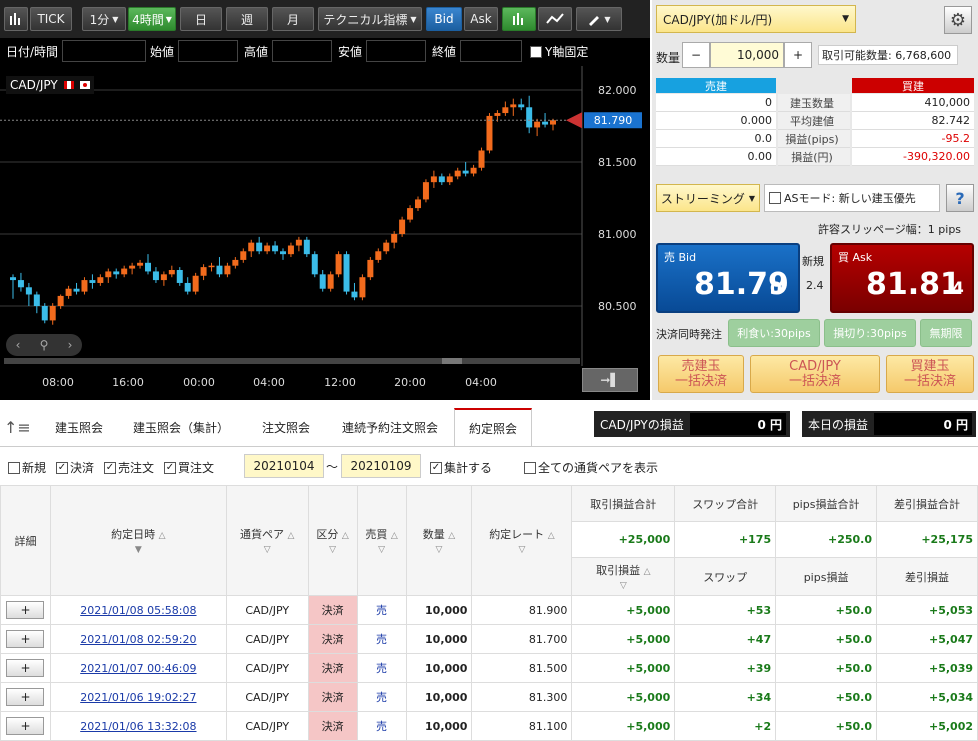  I want to click on date-from-field: 20210104, so click(284, 466).